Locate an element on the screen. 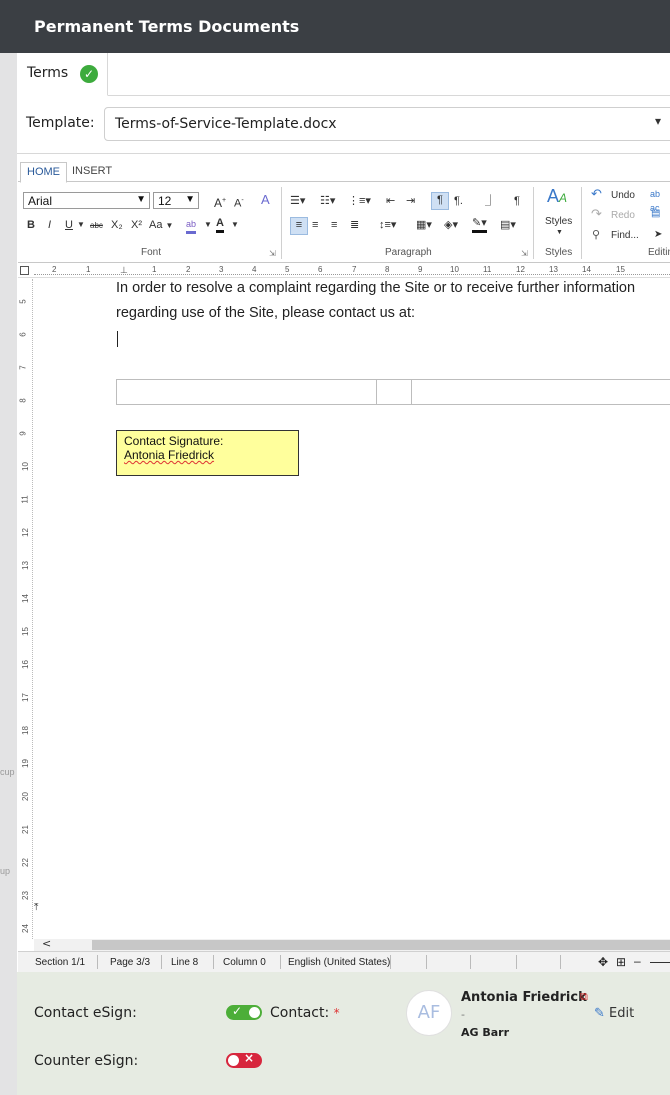 The image size is (670, 1095). ruler-mark: 2 is located at coordinates (188, 269).